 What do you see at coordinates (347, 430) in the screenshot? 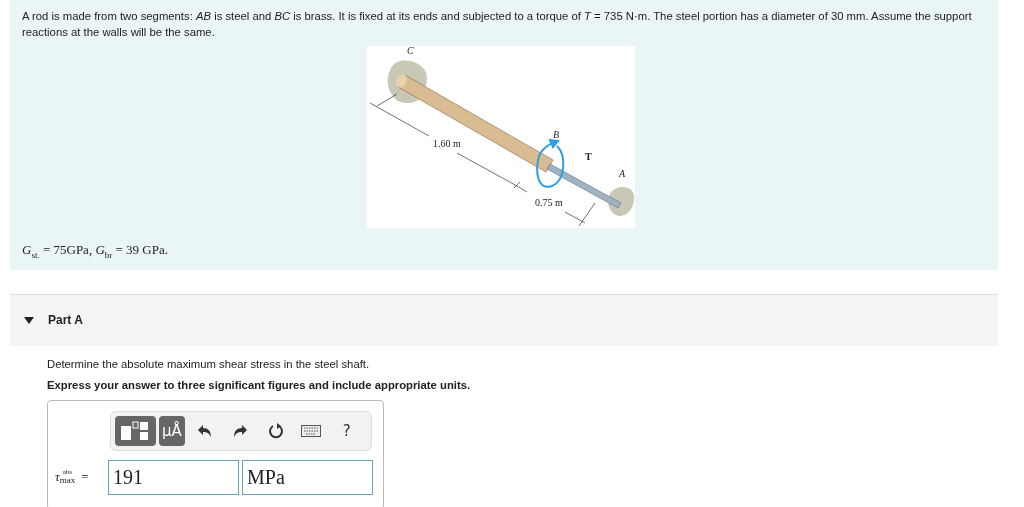
I see `help-button: ?` at bounding box center [347, 430].